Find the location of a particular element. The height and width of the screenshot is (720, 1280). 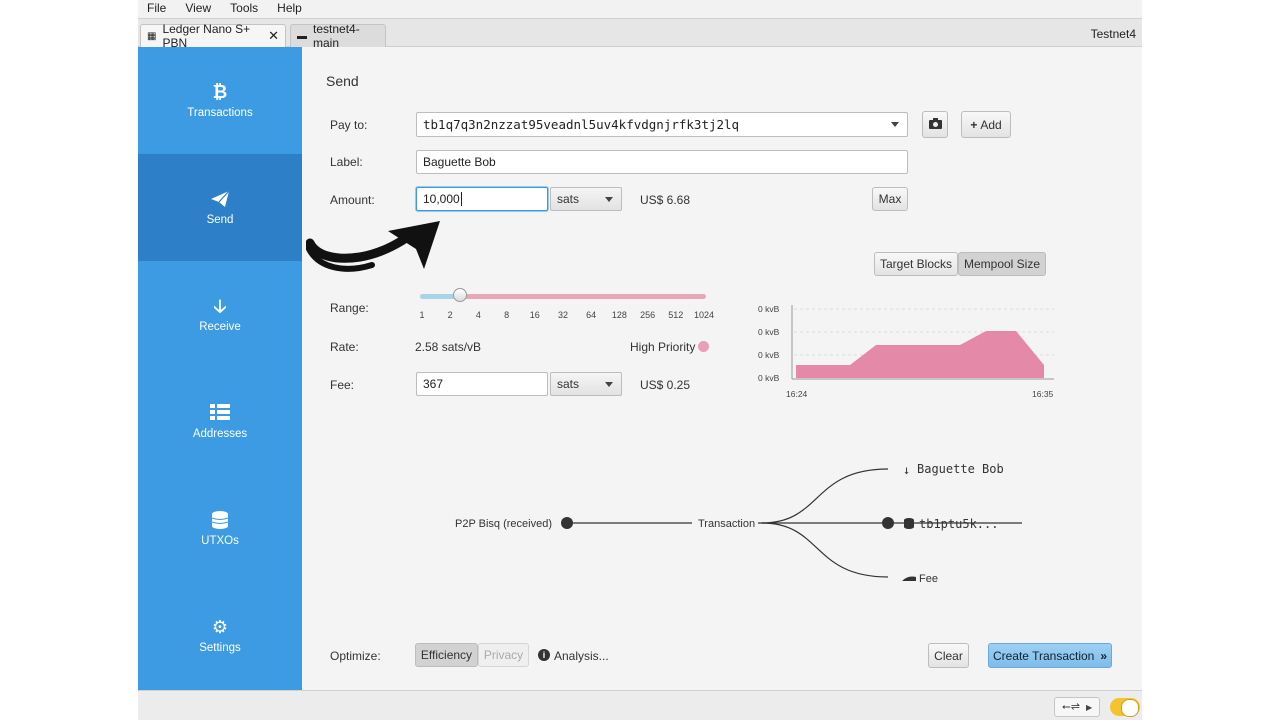

camera-icon is located at coordinates (935, 124).